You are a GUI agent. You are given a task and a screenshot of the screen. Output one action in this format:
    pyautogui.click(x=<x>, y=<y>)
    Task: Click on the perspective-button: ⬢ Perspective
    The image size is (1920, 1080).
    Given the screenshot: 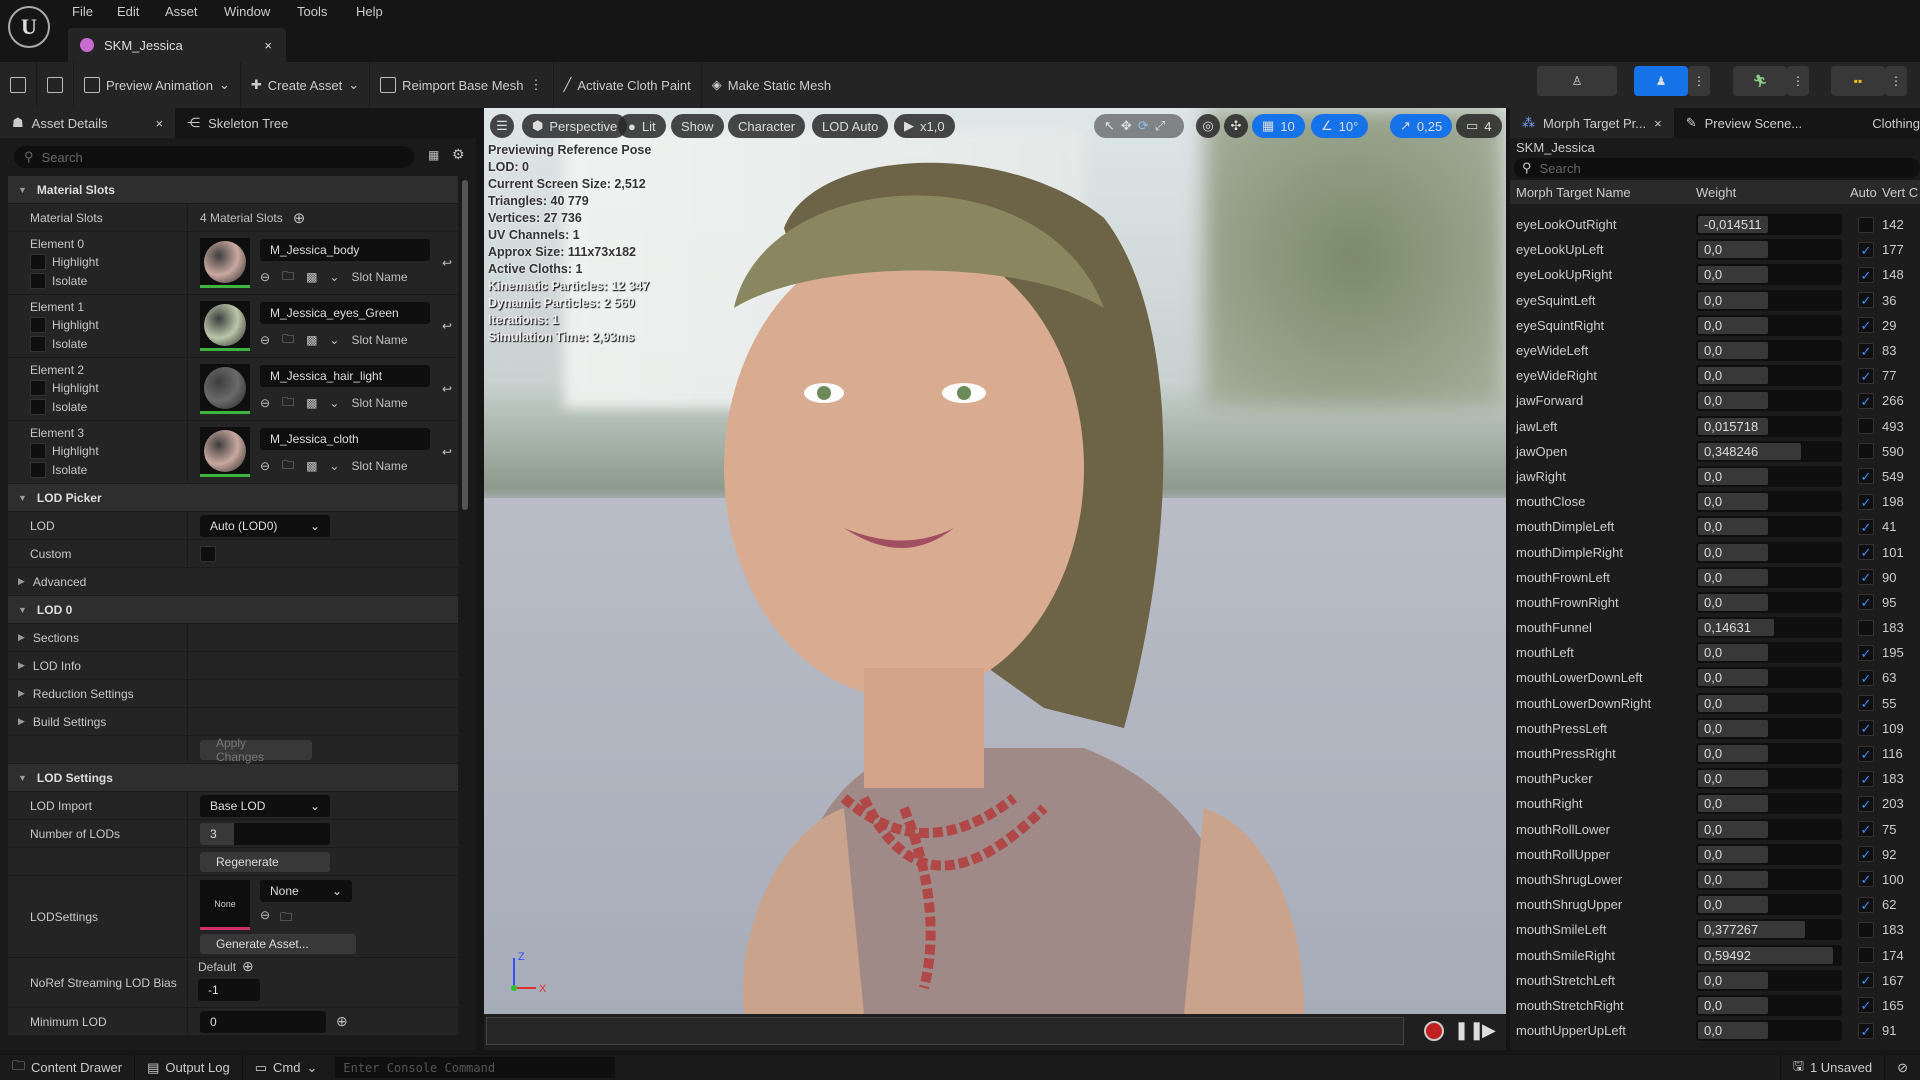 What is the action you would take?
    pyautogui.click(x=575, y=126)
    